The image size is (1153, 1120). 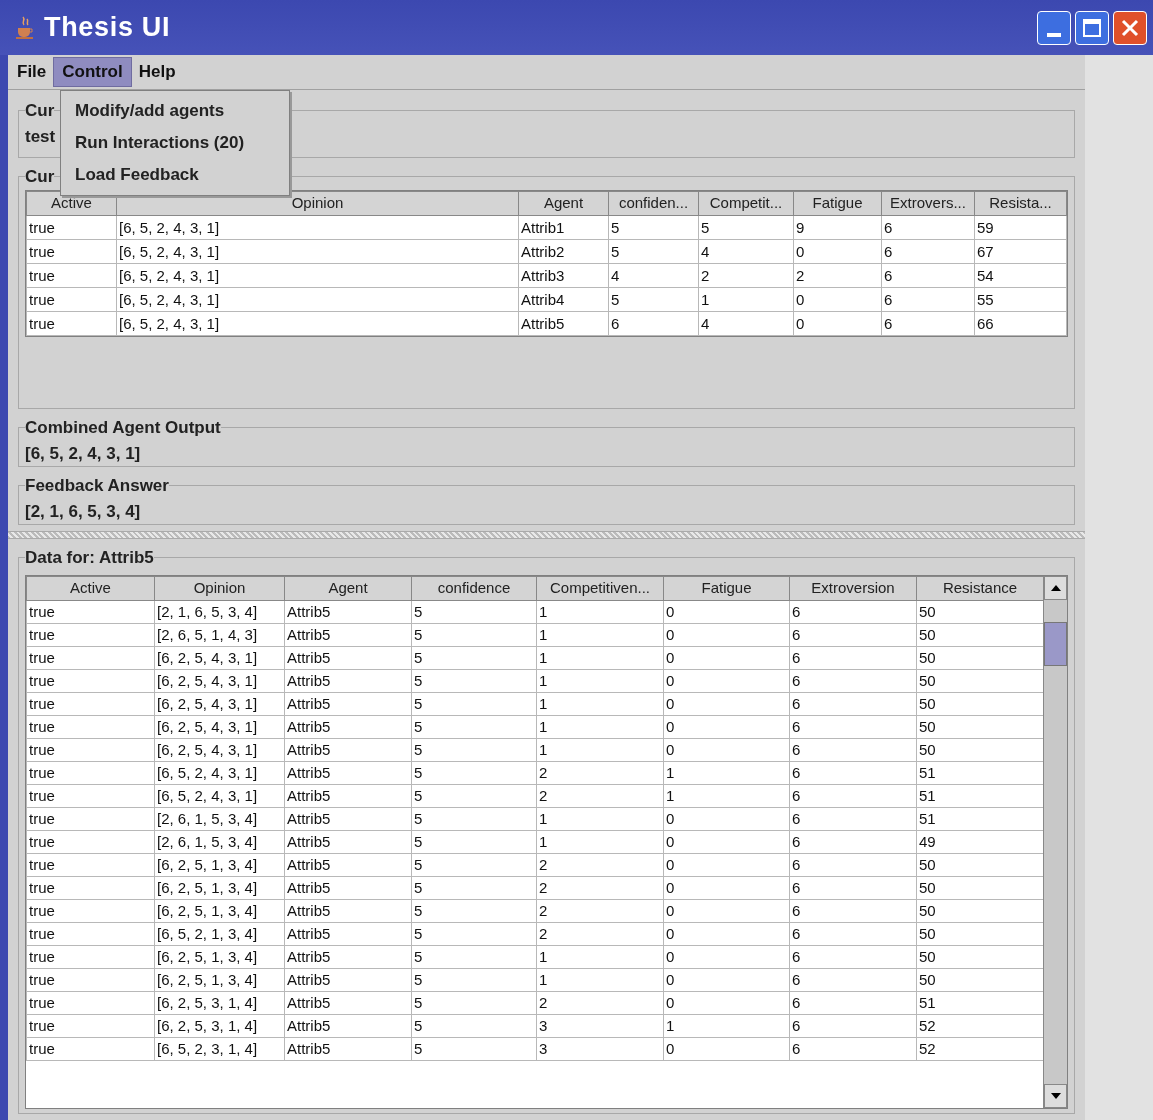 I want to click on table-cell: [2, 6, 1, 5, 3, 4], so click(x=219, y=818).